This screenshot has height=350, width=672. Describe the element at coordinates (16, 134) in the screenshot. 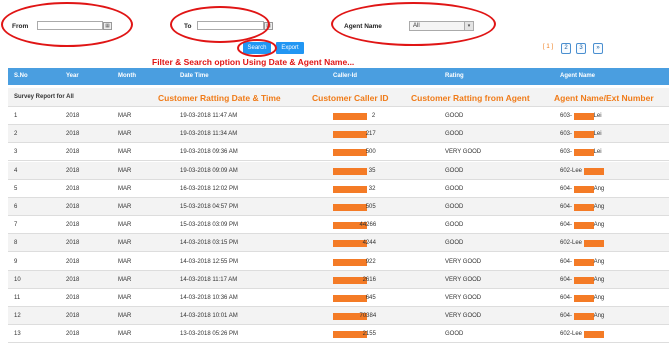

I see `cell-sno: 2` at that location.